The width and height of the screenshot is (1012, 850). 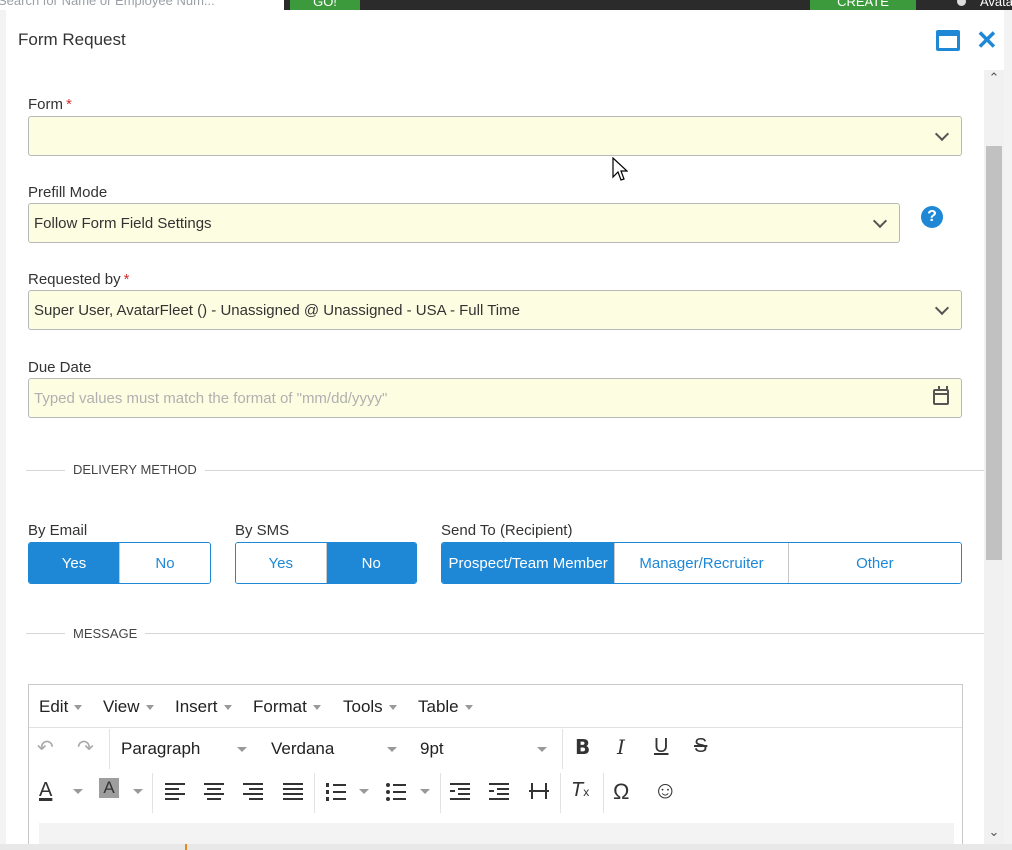 What do you see at coordinates (994, 831) in the screenshot?
I see `scroll-down-icon: ⌄` at bounding box center [994, 831].